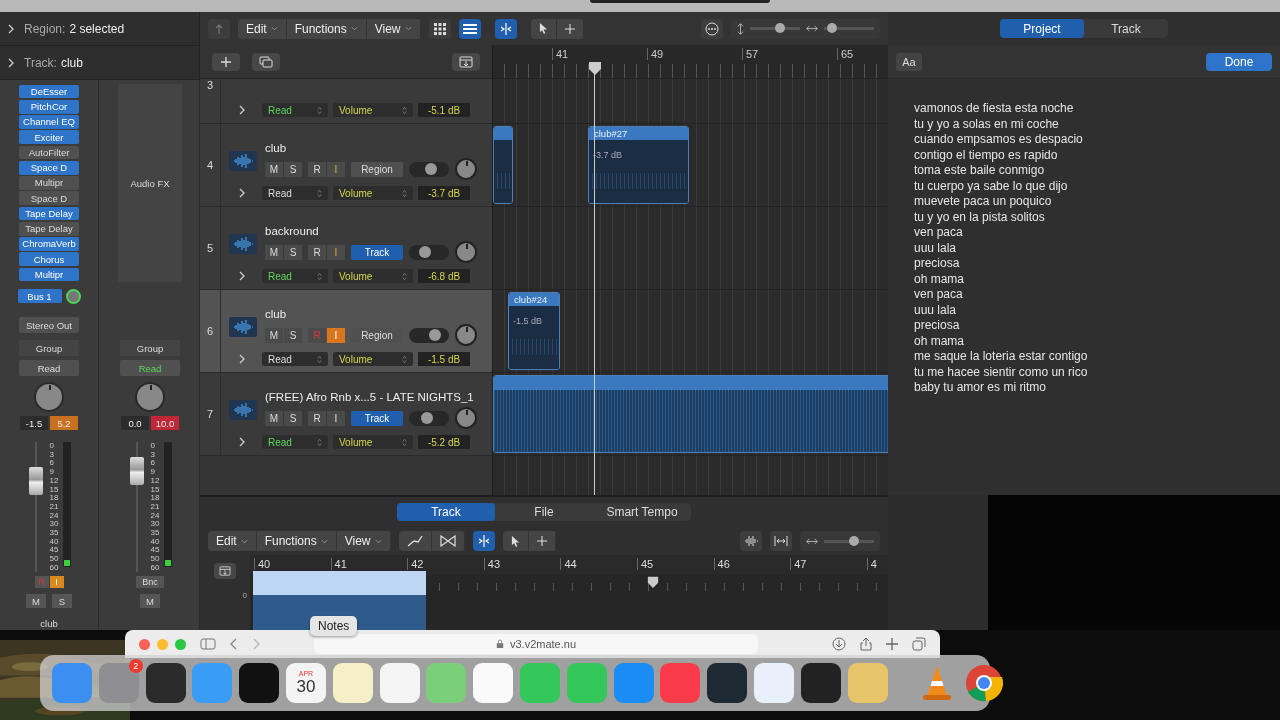 Image resolution: width=1280 pixels, height=720 pixels. I want to click on plugin-slot: Exciter, so click(49, 137).